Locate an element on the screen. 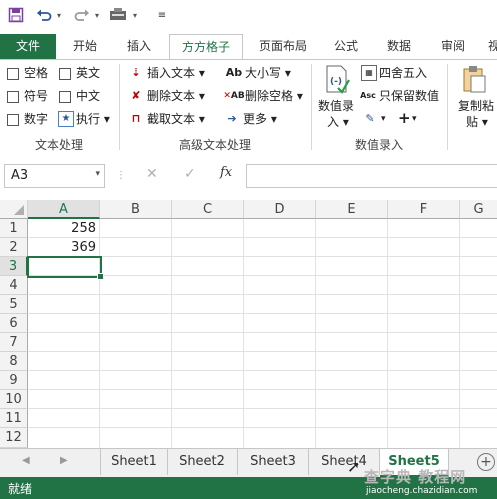  column-header-e: E is located at coordinates (352, 209).